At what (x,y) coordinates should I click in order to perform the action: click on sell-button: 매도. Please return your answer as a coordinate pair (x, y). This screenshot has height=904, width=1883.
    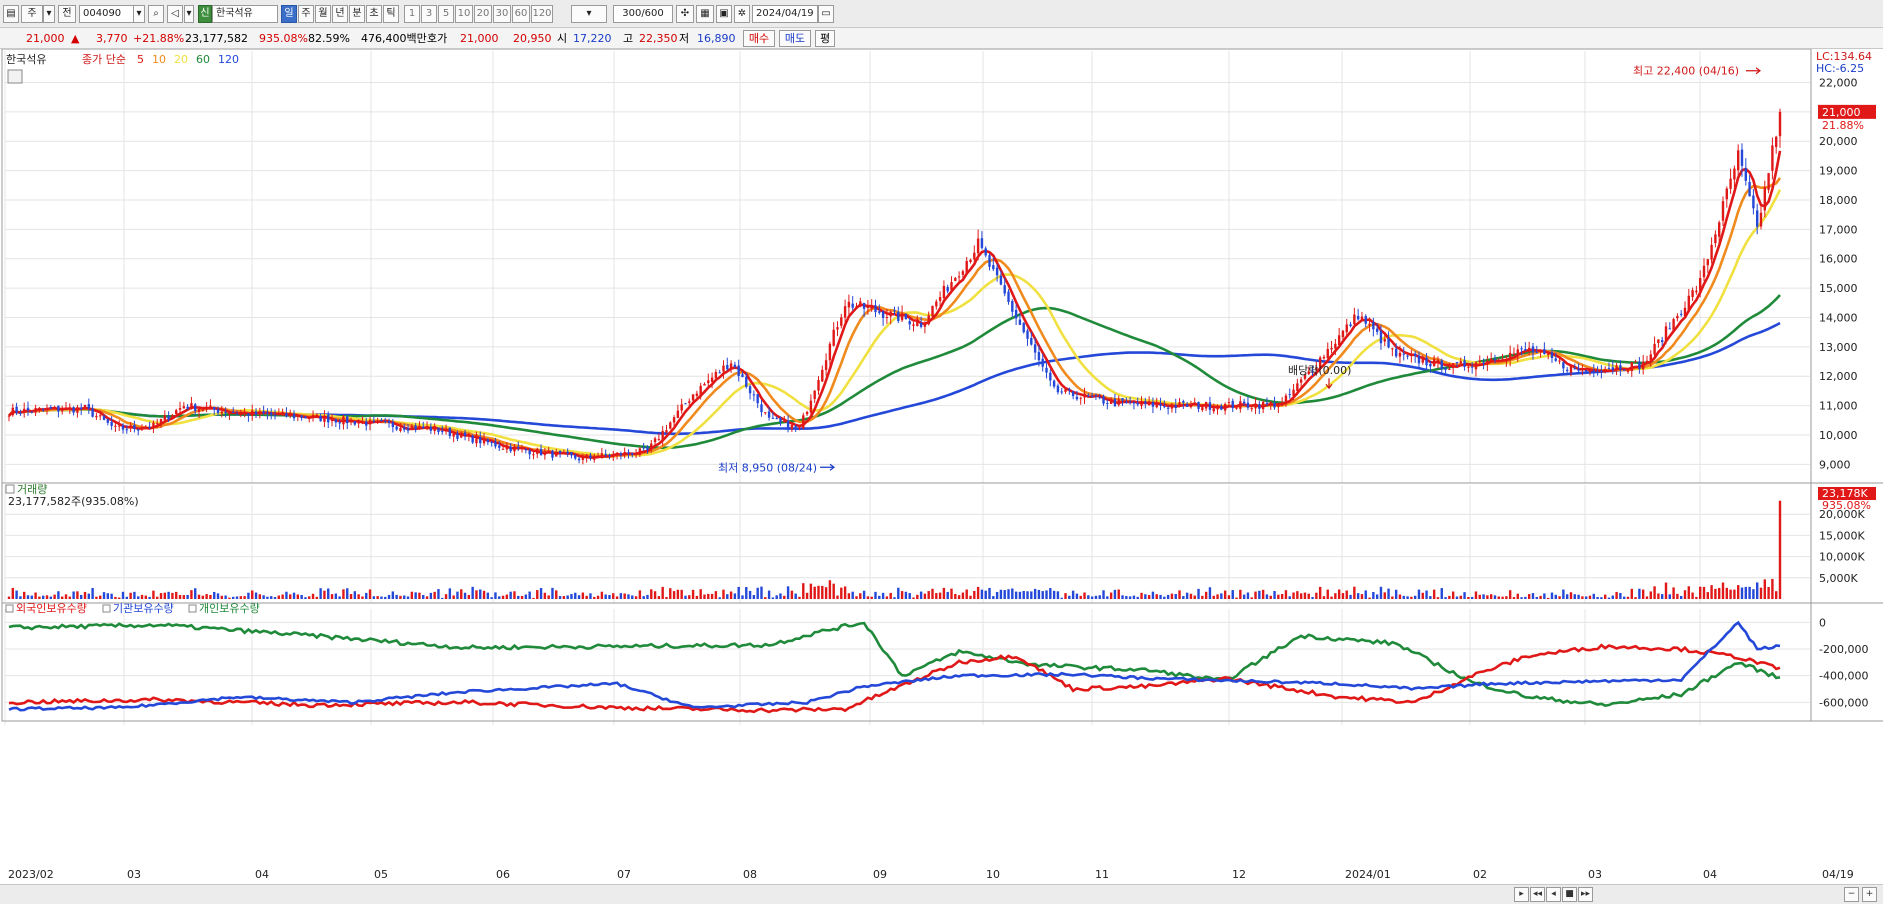
    Looking at the image, I should click on (795, 38).